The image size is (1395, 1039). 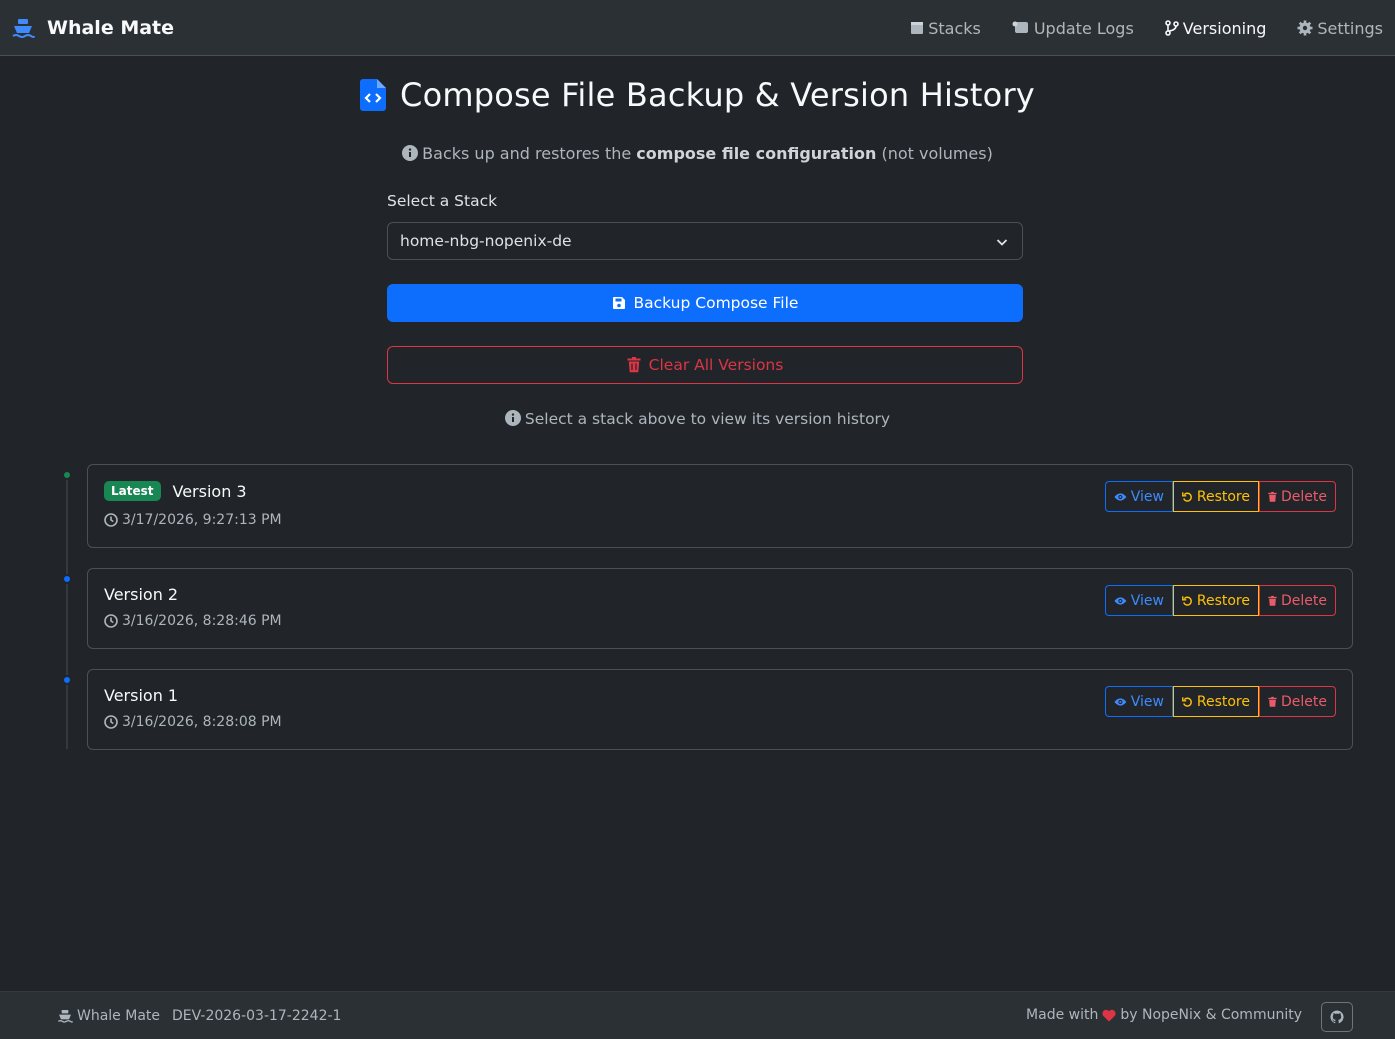 I want to click on subtitle-suffix: (not volumes), so click(x=934, y=153).